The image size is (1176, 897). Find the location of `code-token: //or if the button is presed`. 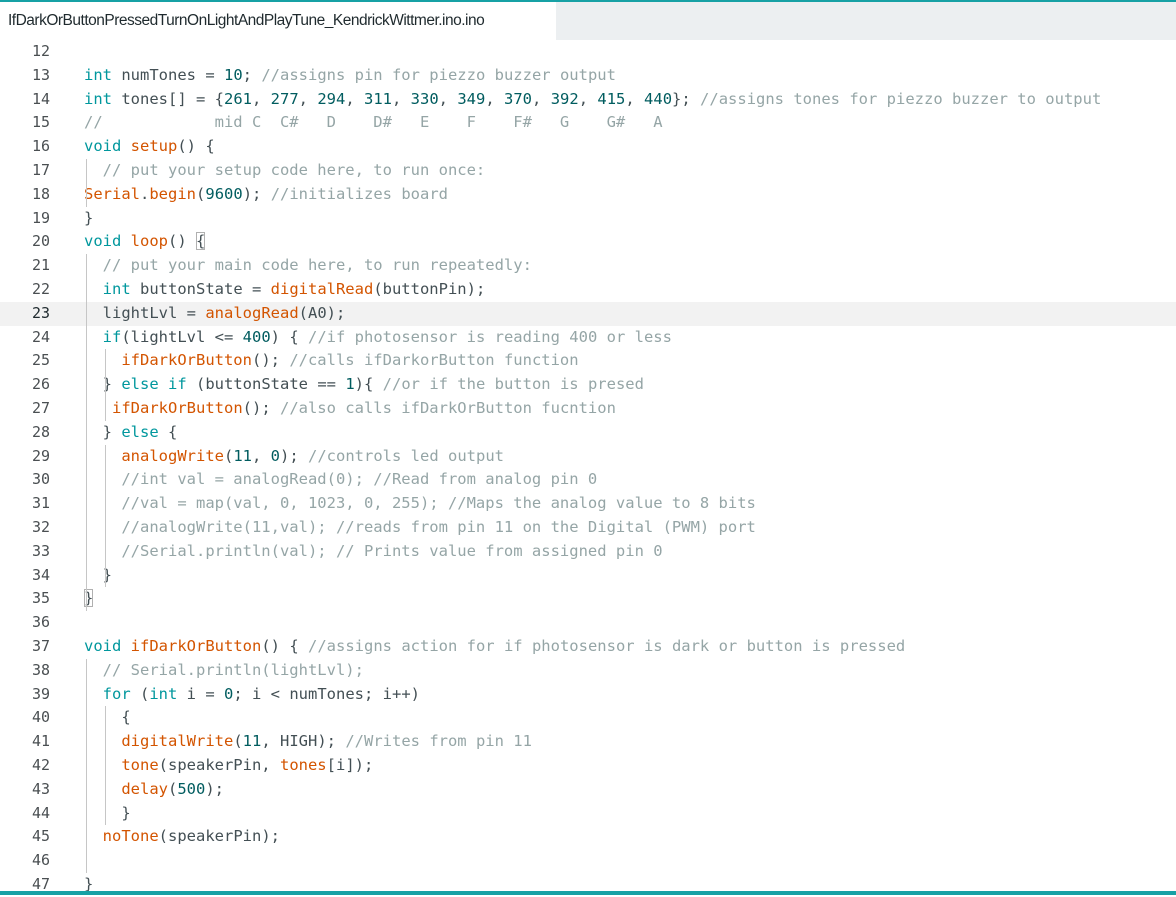

code-token: //or if the button is presed is located at coordinates (513, 384).